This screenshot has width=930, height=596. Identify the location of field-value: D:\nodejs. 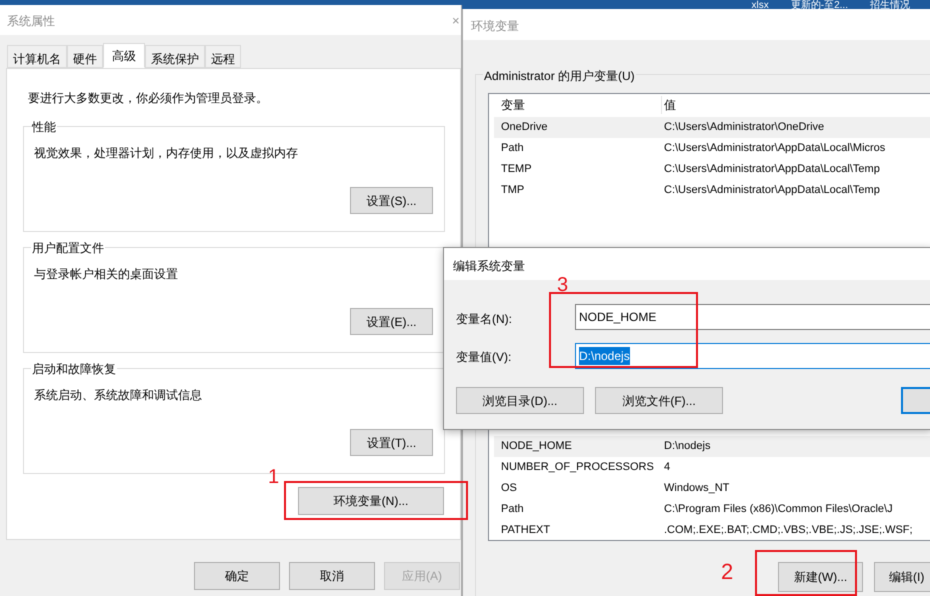
(604, 356).